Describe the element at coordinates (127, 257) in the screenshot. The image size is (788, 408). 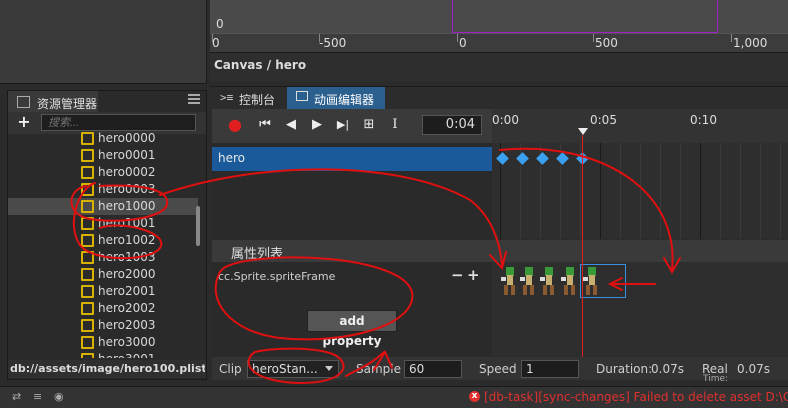
I see `asset-item-label: hero1003` at that location.